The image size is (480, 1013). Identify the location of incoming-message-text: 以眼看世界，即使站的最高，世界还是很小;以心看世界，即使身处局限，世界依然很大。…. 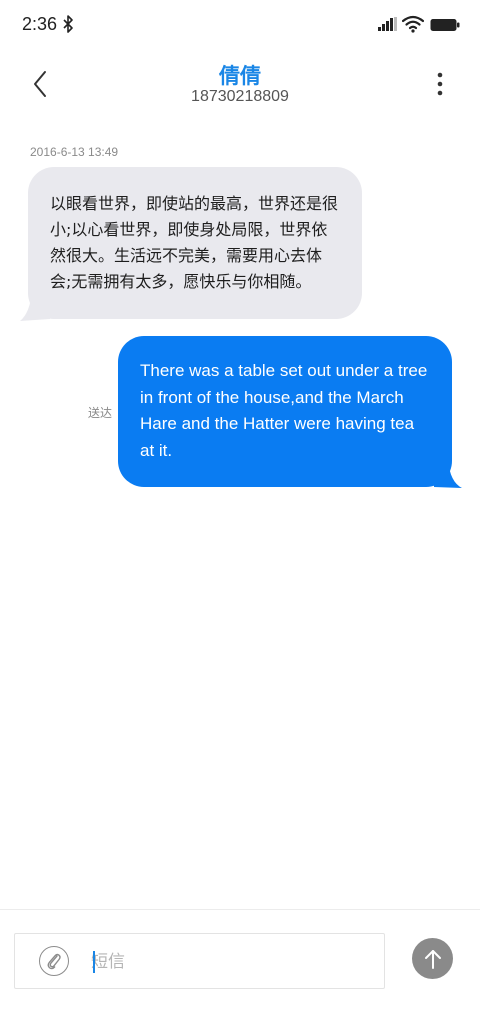
(195, 243).